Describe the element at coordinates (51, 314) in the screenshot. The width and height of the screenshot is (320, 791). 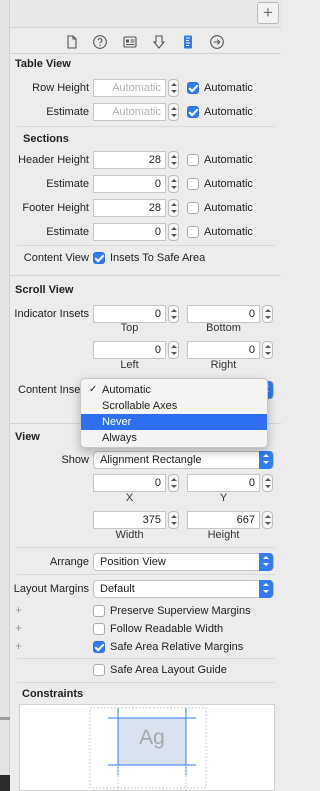
I see `indicator-insets-label: Indicator Insets` at that location.